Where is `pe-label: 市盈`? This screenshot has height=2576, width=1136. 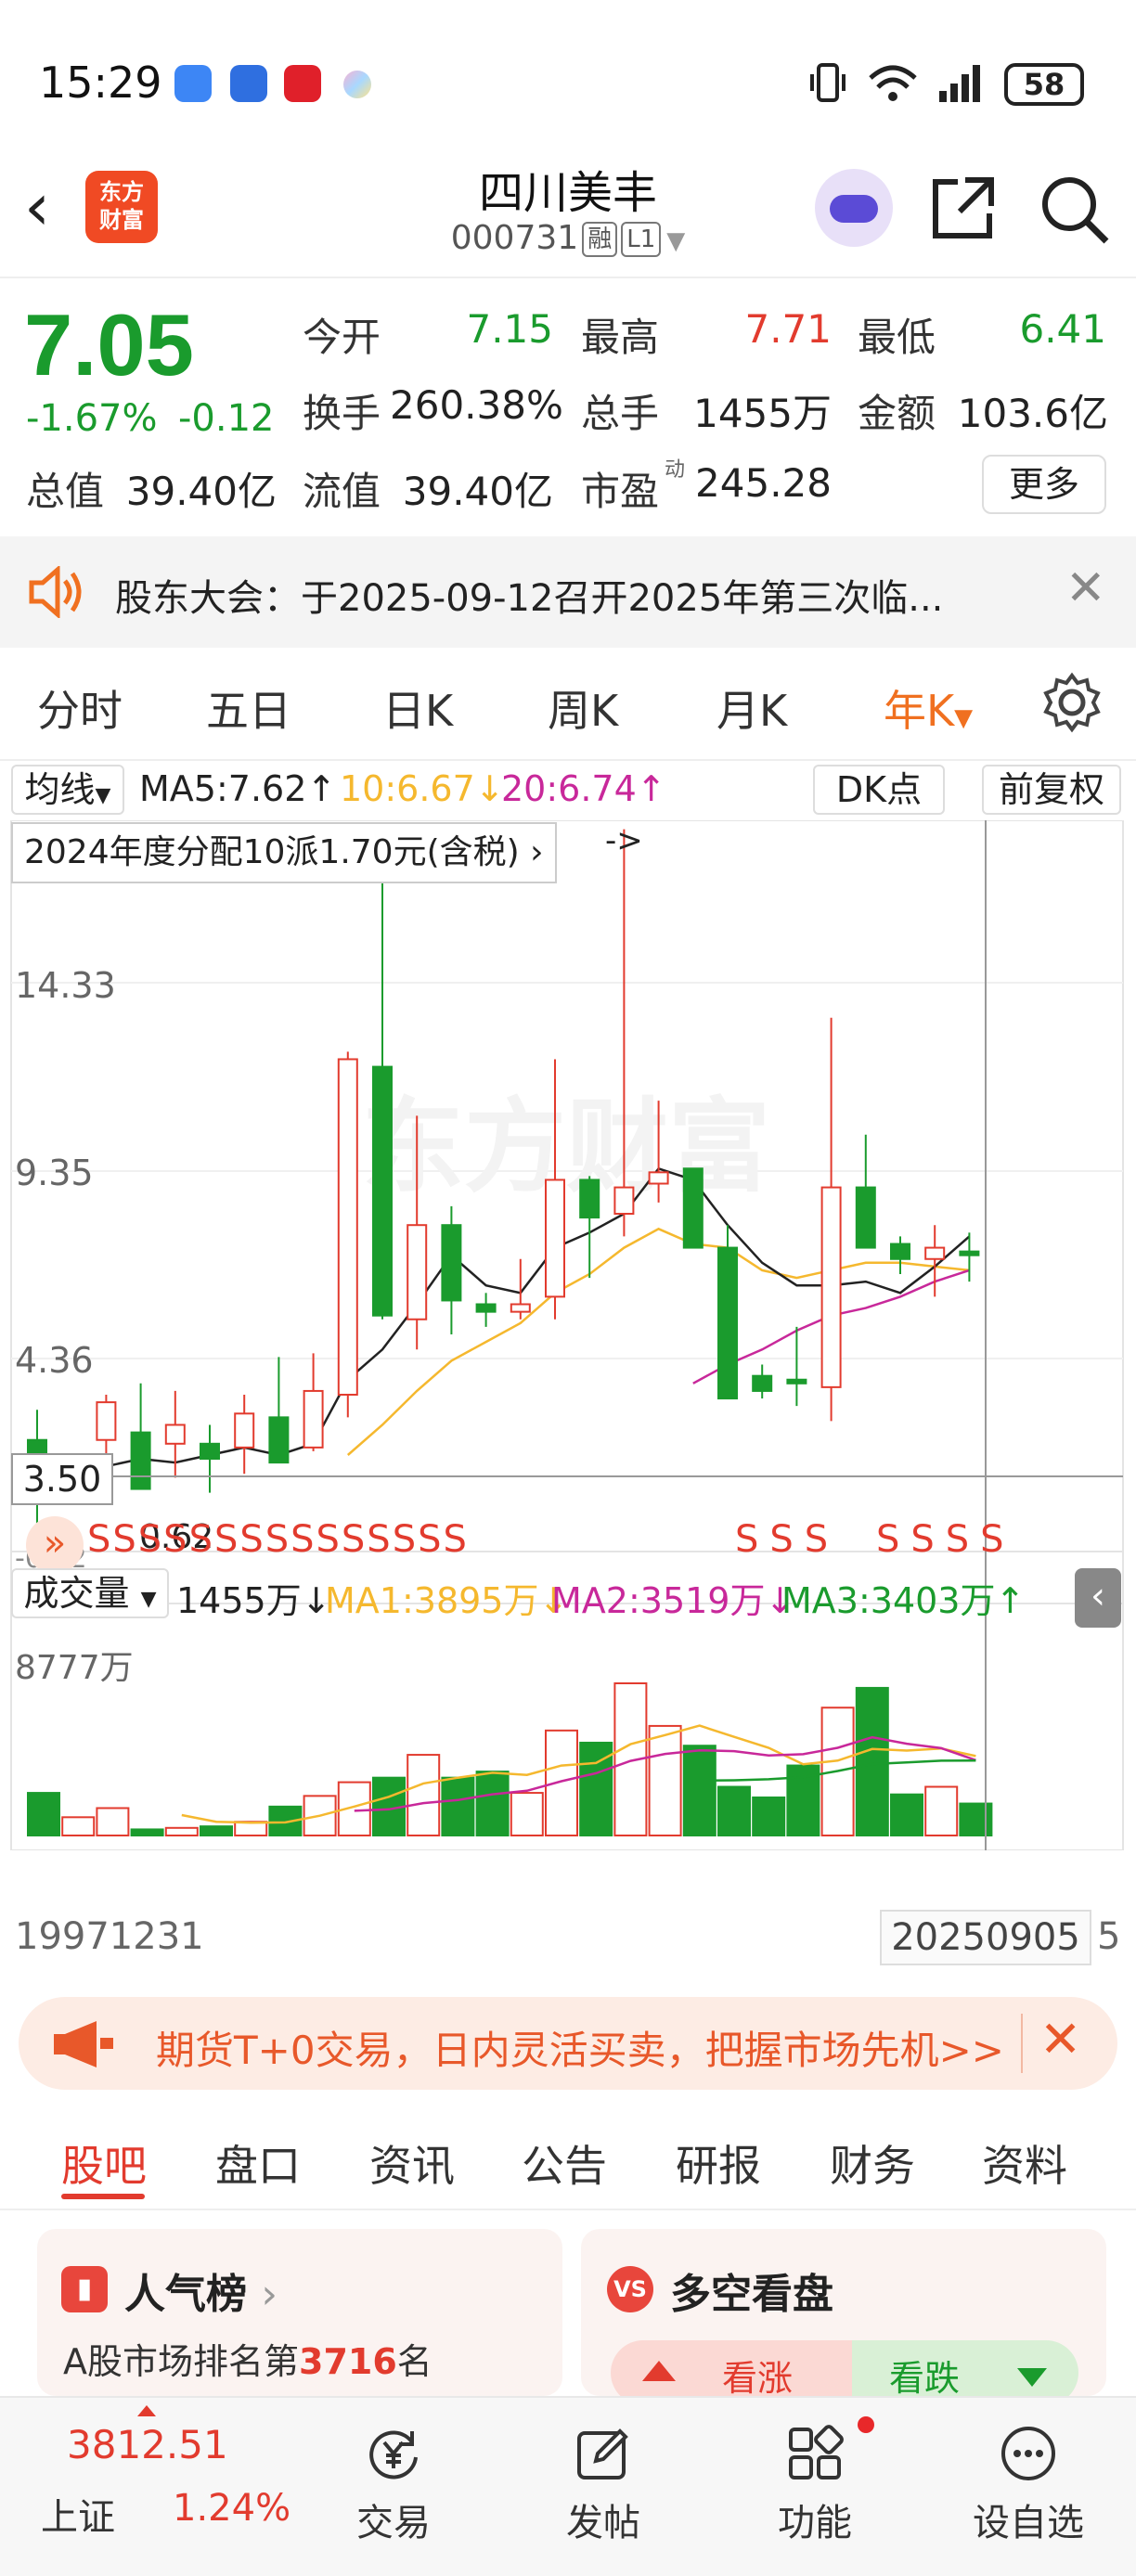 pe-label: 市盈 is located at coordinates (620, 491).